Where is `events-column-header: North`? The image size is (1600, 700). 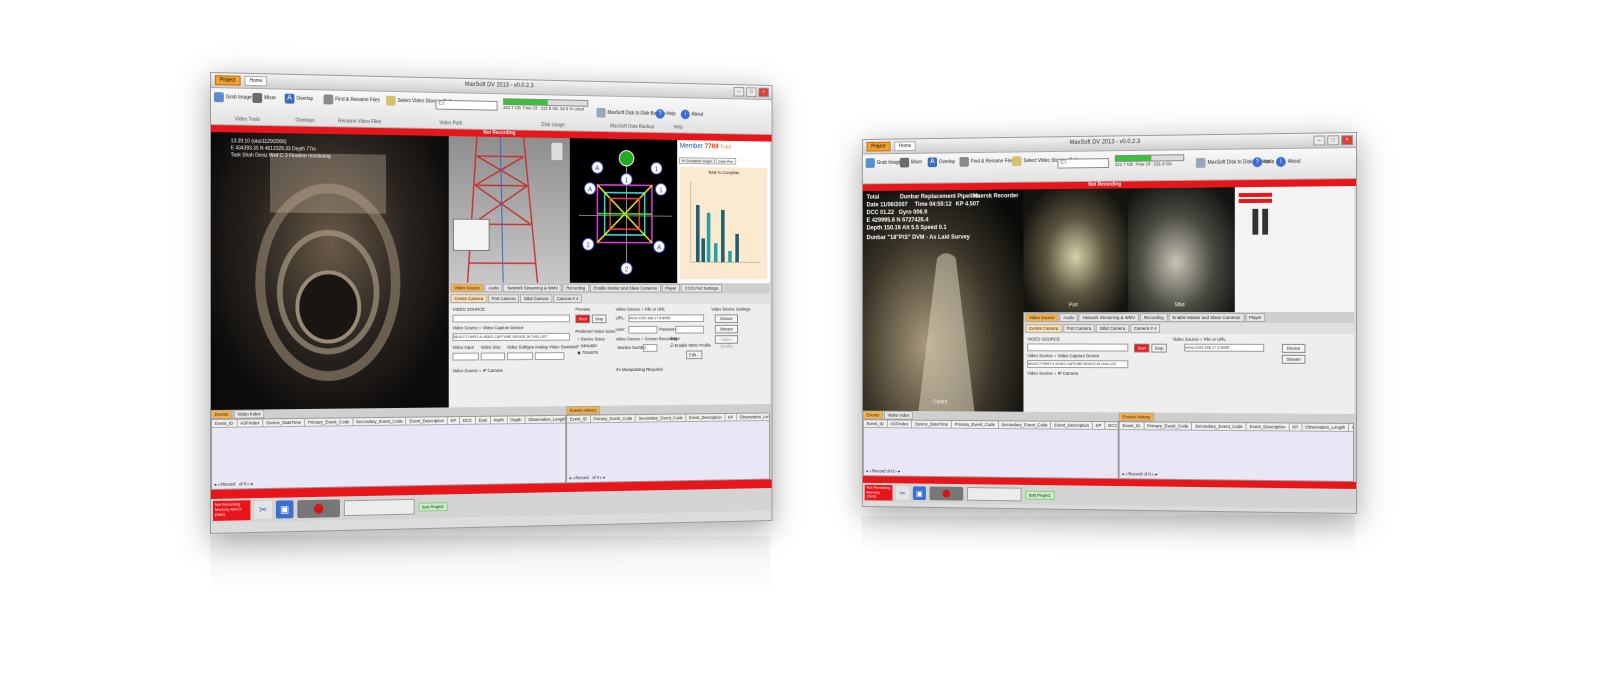
events-column-header: North is located at coordinates (499, 420).